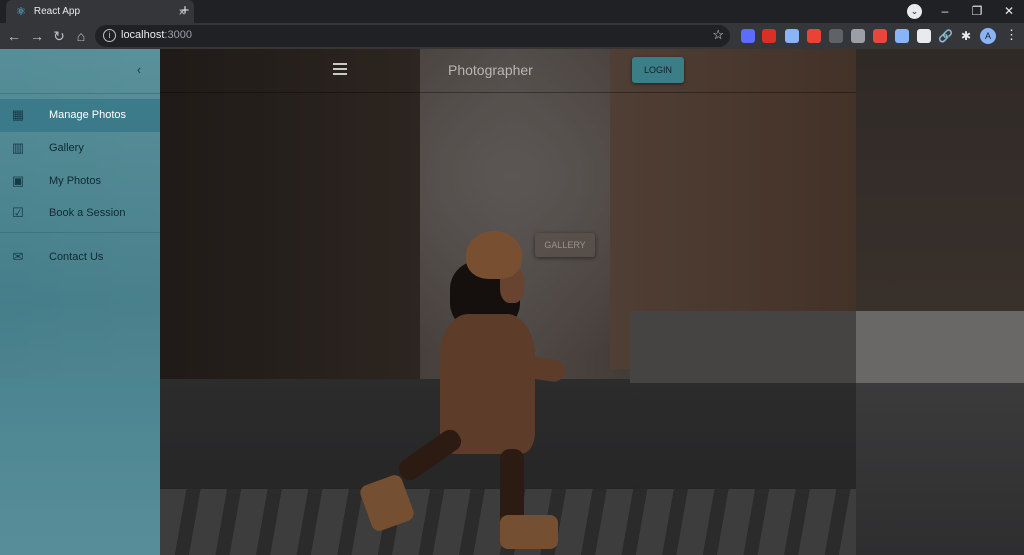 Image resolution: width=1024 pixels, height=555 pixels. What do you see at coordinates (658, 70) in the screenshot?
I see `login-button: LOGIN` at bounding box center [658, 70].